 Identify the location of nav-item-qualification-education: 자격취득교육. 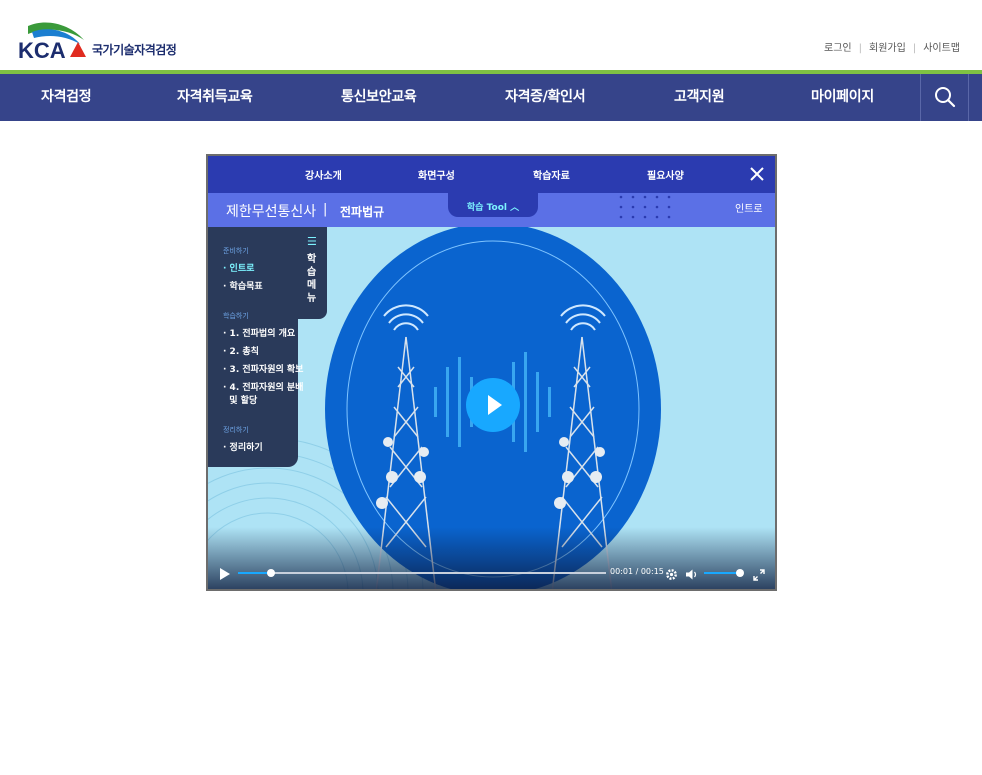
(215, 97).